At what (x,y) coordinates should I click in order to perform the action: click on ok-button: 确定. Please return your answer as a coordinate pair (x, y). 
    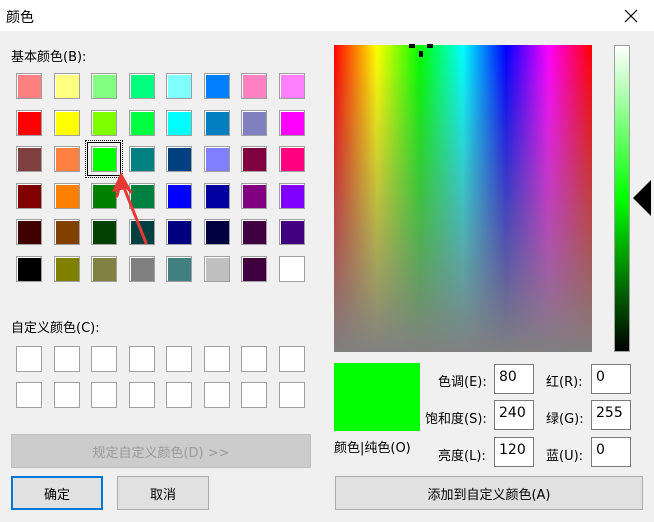
    Looking at the image, I should click on (57, 493).